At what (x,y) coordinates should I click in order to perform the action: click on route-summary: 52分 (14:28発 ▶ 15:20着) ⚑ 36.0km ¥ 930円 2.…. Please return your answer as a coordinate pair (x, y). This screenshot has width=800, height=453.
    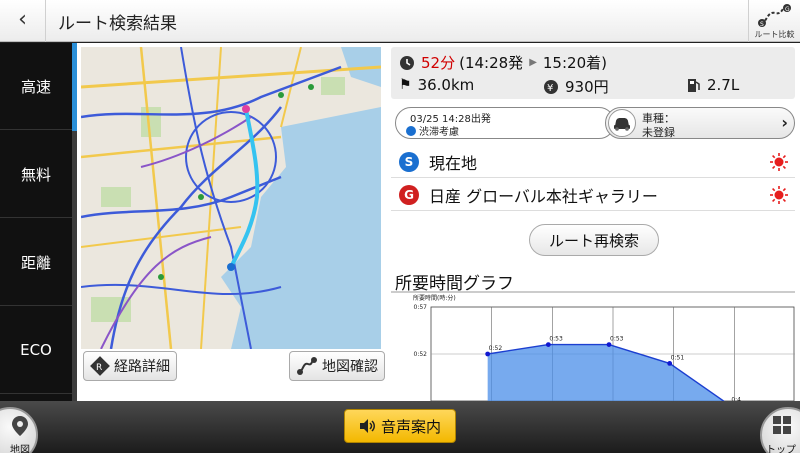
    Looking at the image, I should click on (593, 73).